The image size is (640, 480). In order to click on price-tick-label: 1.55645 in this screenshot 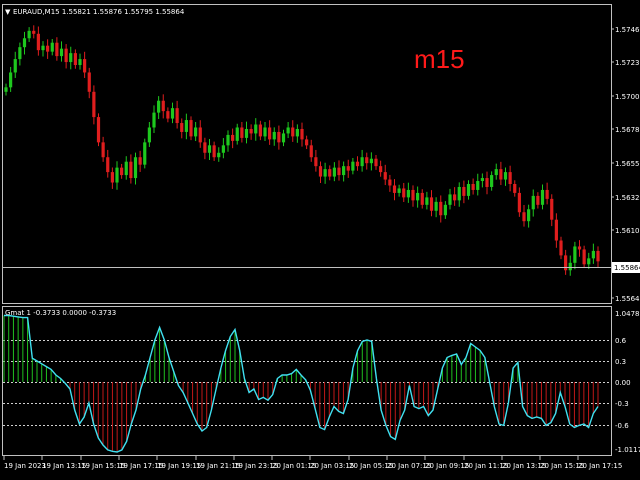, I will do `click(627, 299)`.